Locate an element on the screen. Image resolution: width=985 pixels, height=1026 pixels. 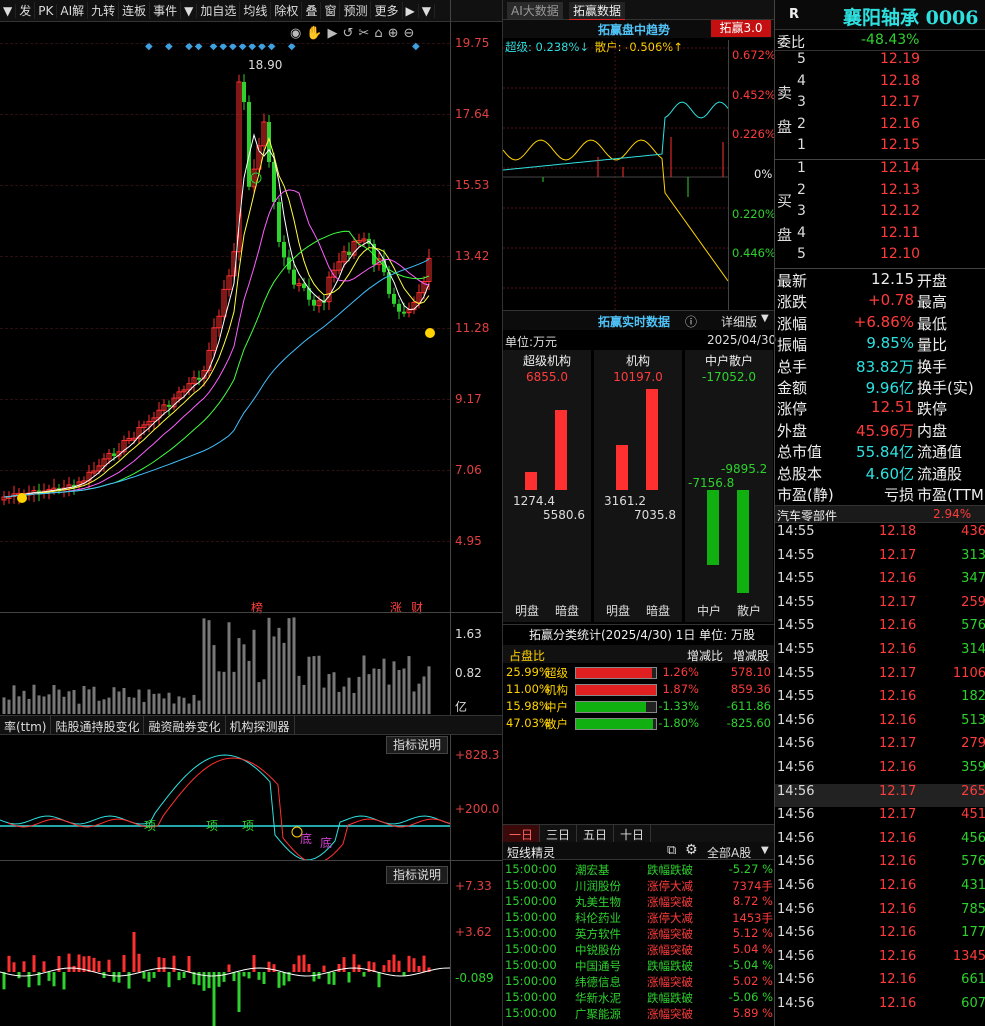
indicator-tabs: 率(ttm) 陆股通持股变化 融资融券变化 机构探测器 is located at coordinates (251, 725).